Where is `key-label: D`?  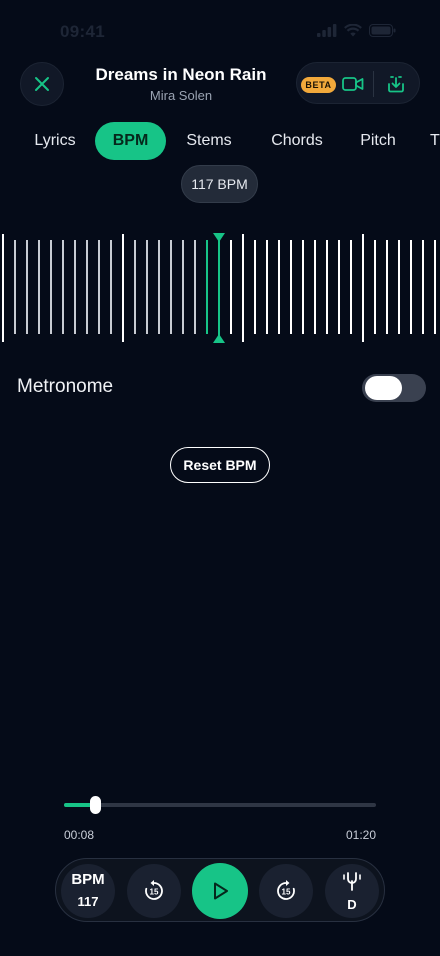
key-label: D is located at coordinates (352, 904).